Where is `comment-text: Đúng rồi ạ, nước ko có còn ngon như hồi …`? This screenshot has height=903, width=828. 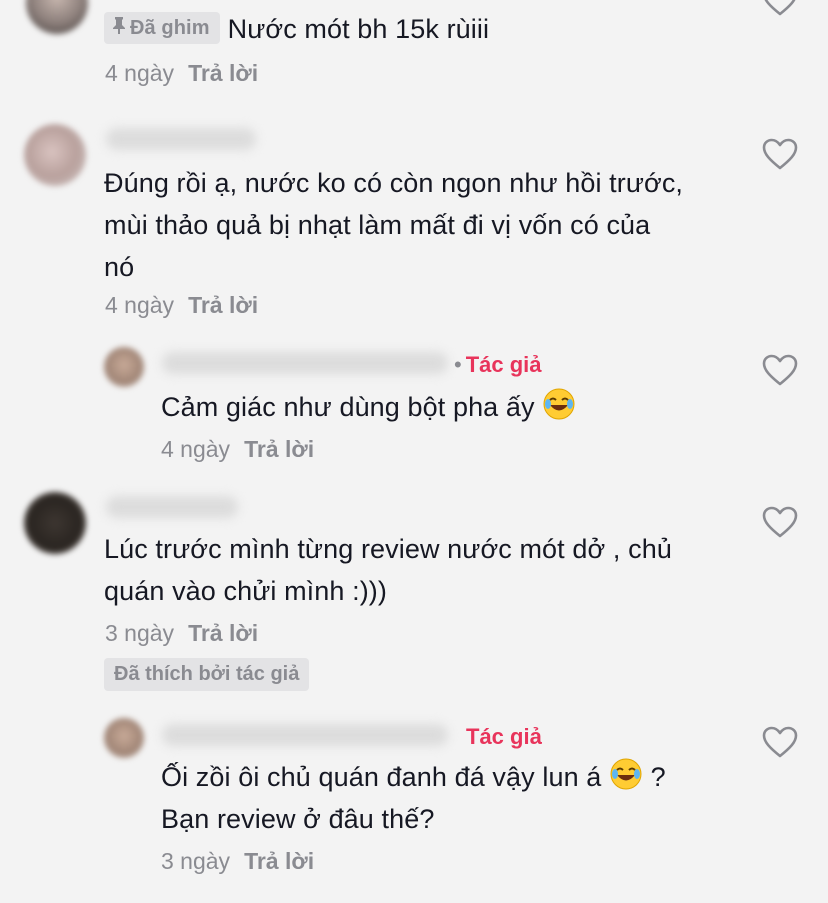 comment-text: Đúng rồi ạ, nước ko có còn ngon như hồi … is located at coordinates (394, 225).